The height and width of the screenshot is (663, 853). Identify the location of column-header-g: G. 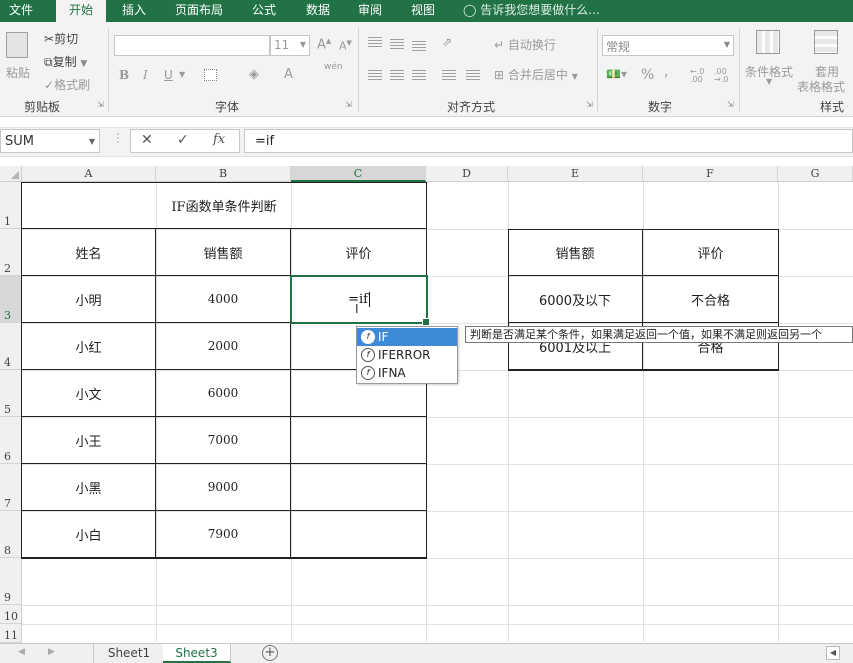
(815, 174).